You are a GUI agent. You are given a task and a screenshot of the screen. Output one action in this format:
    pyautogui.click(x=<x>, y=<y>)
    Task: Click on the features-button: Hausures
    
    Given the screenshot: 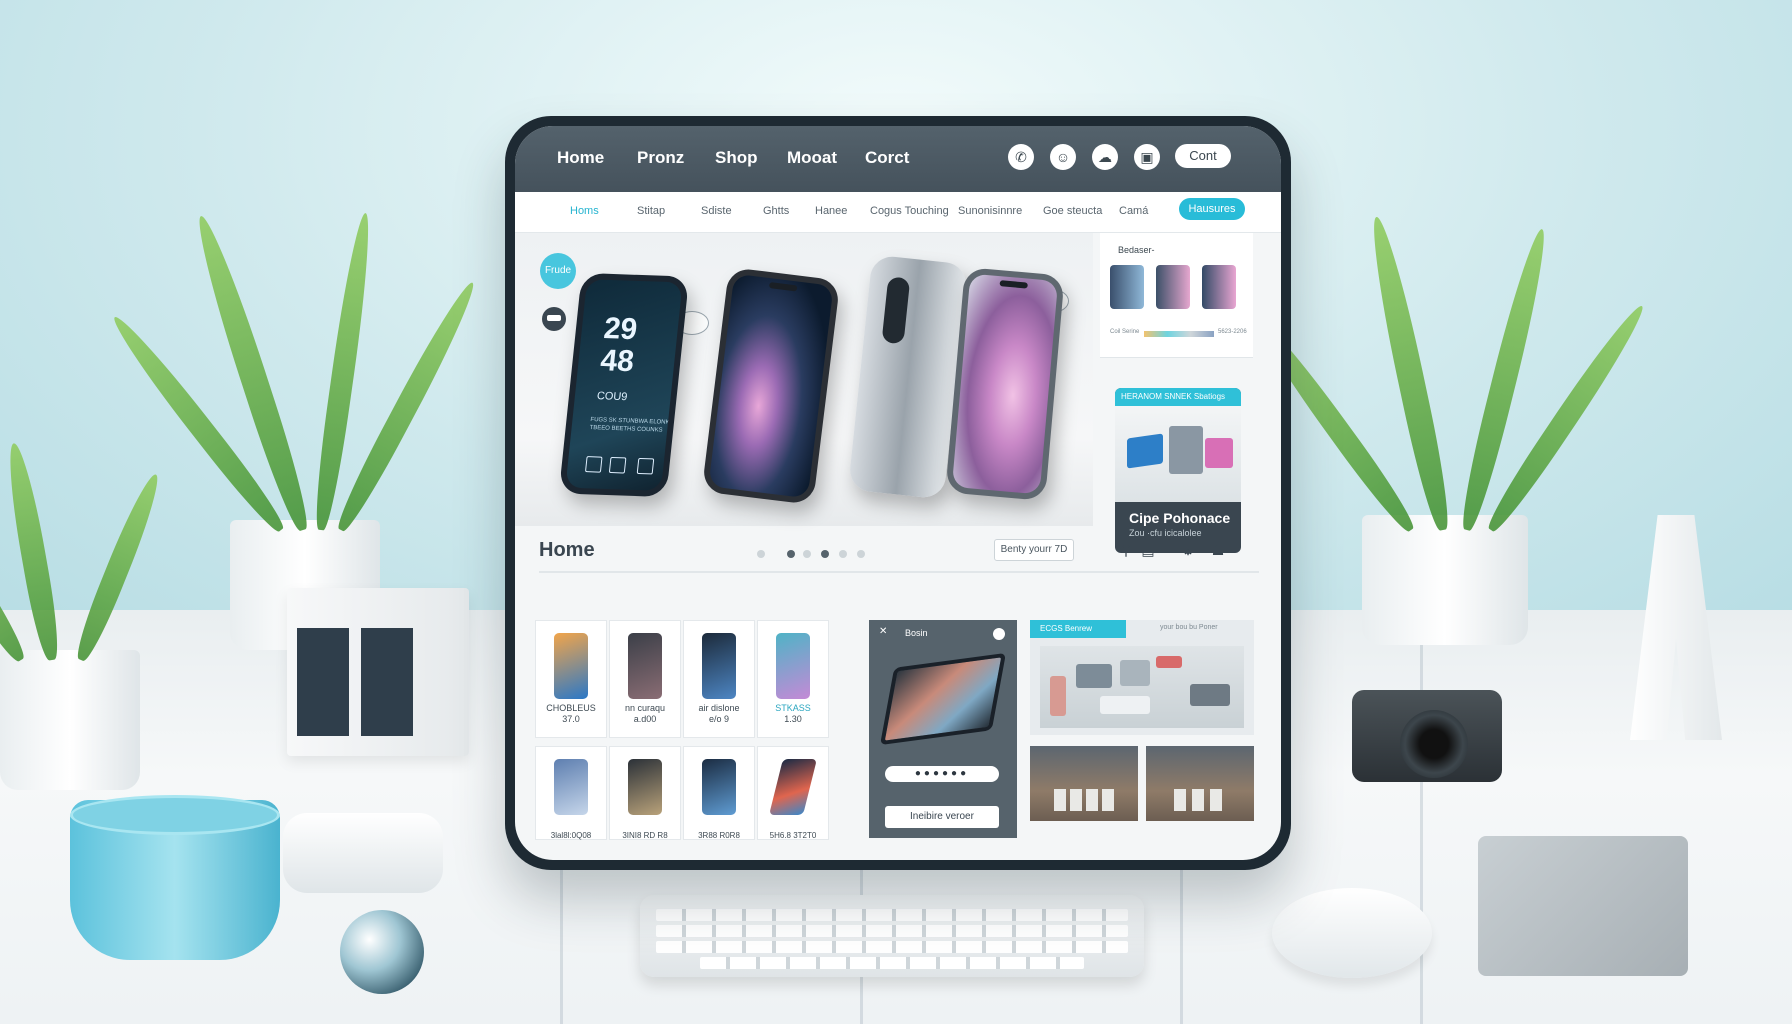 What is the action you would take?
    pyautogui.click(x=1212, y=209)
    